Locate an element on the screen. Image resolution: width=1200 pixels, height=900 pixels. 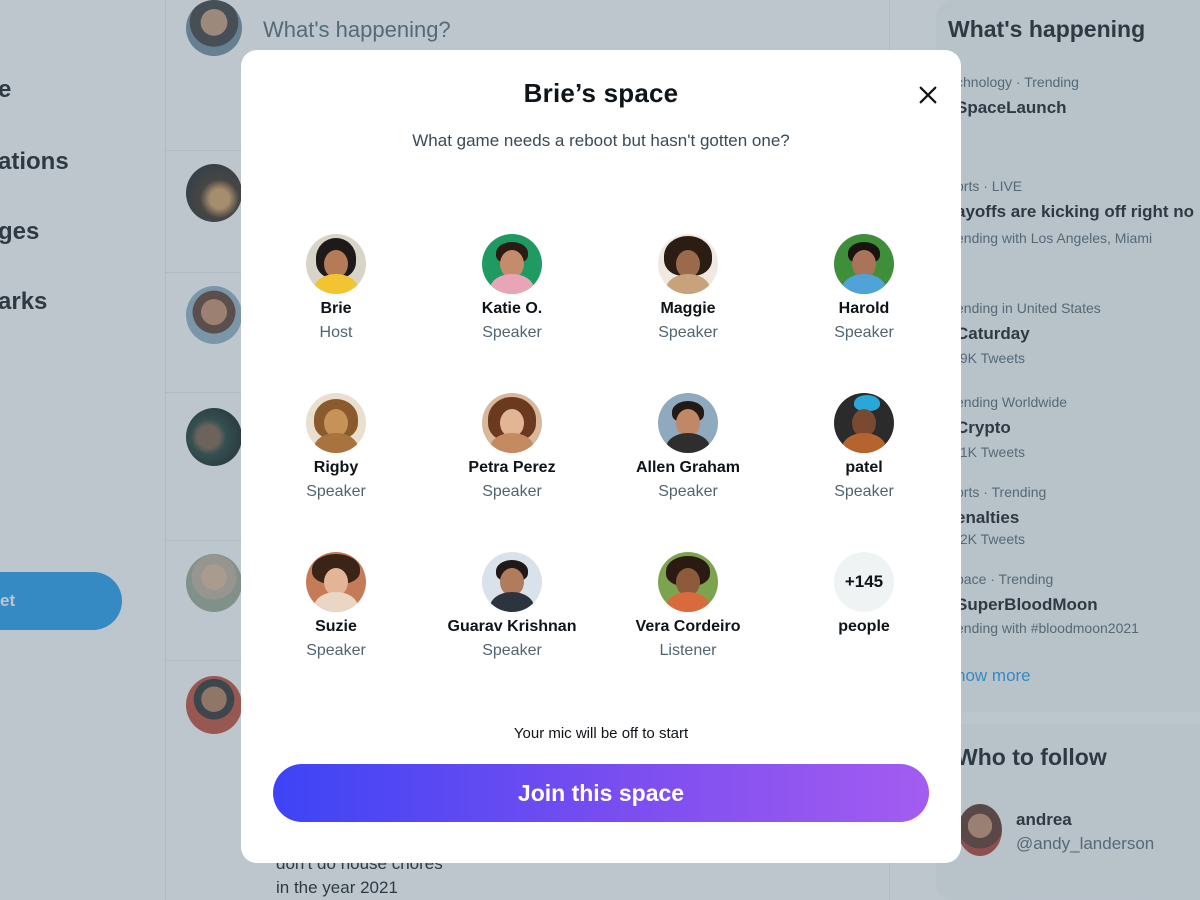
join-space-button: Join this space is located at coordinates (601, 793).